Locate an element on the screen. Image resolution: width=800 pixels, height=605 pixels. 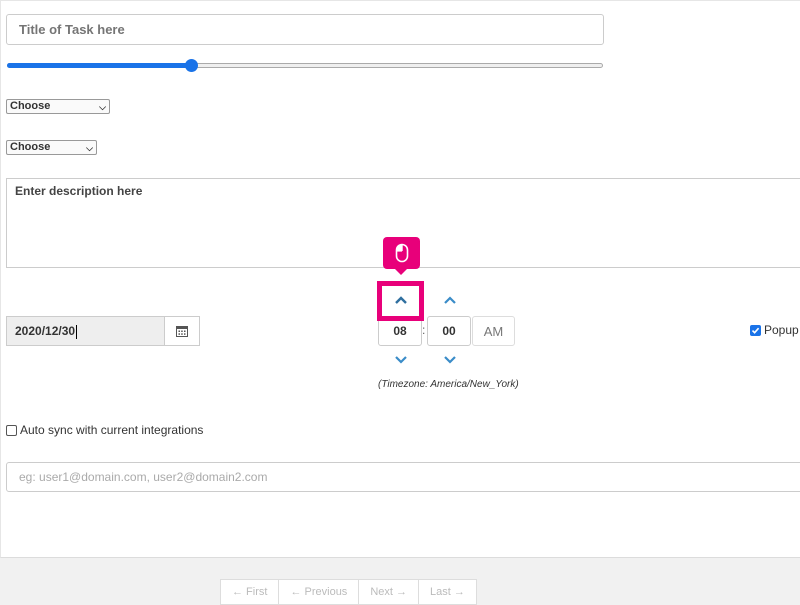
am-pm-toggle: AM is located at coordinates (493, 331).